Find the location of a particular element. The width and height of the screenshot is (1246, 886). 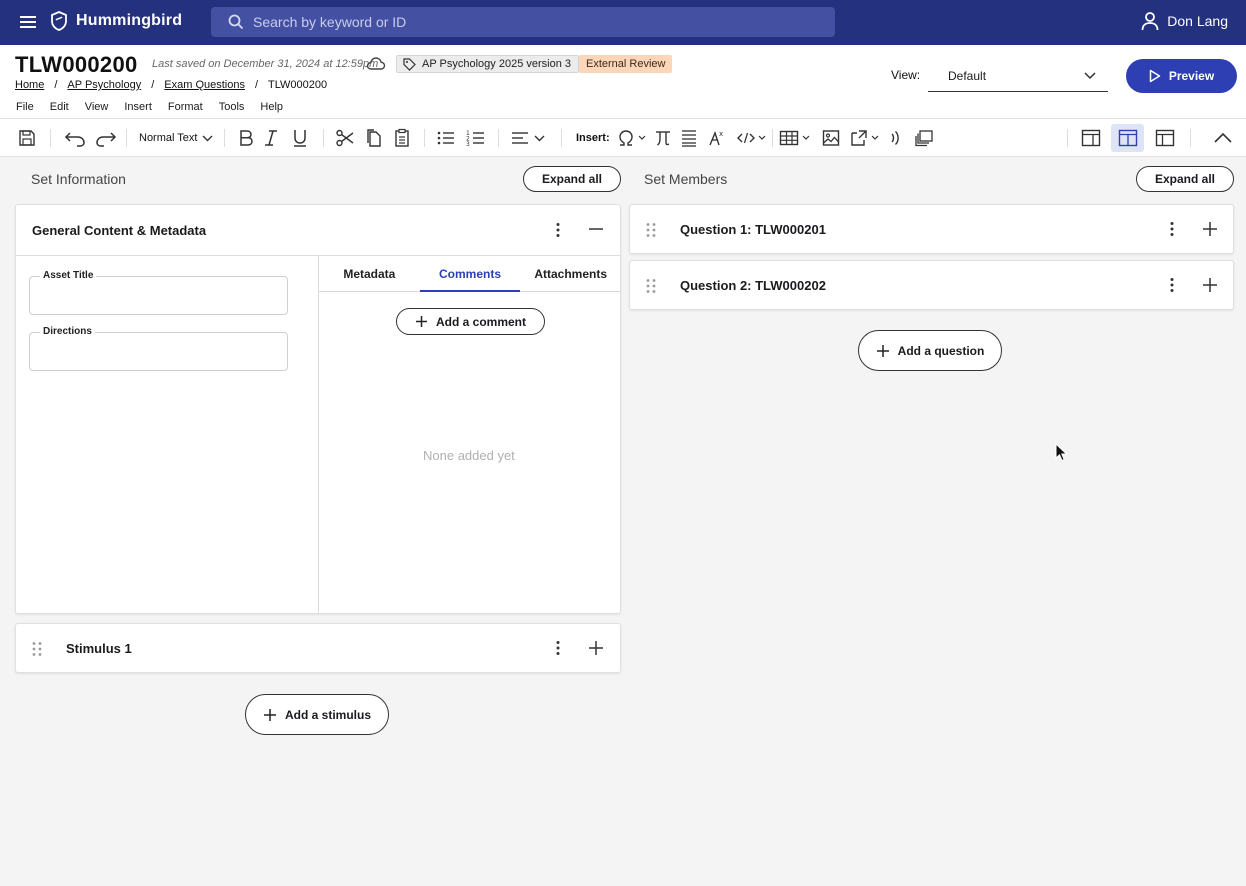

bulleted-list-icon is located at coordinates (446, 138).